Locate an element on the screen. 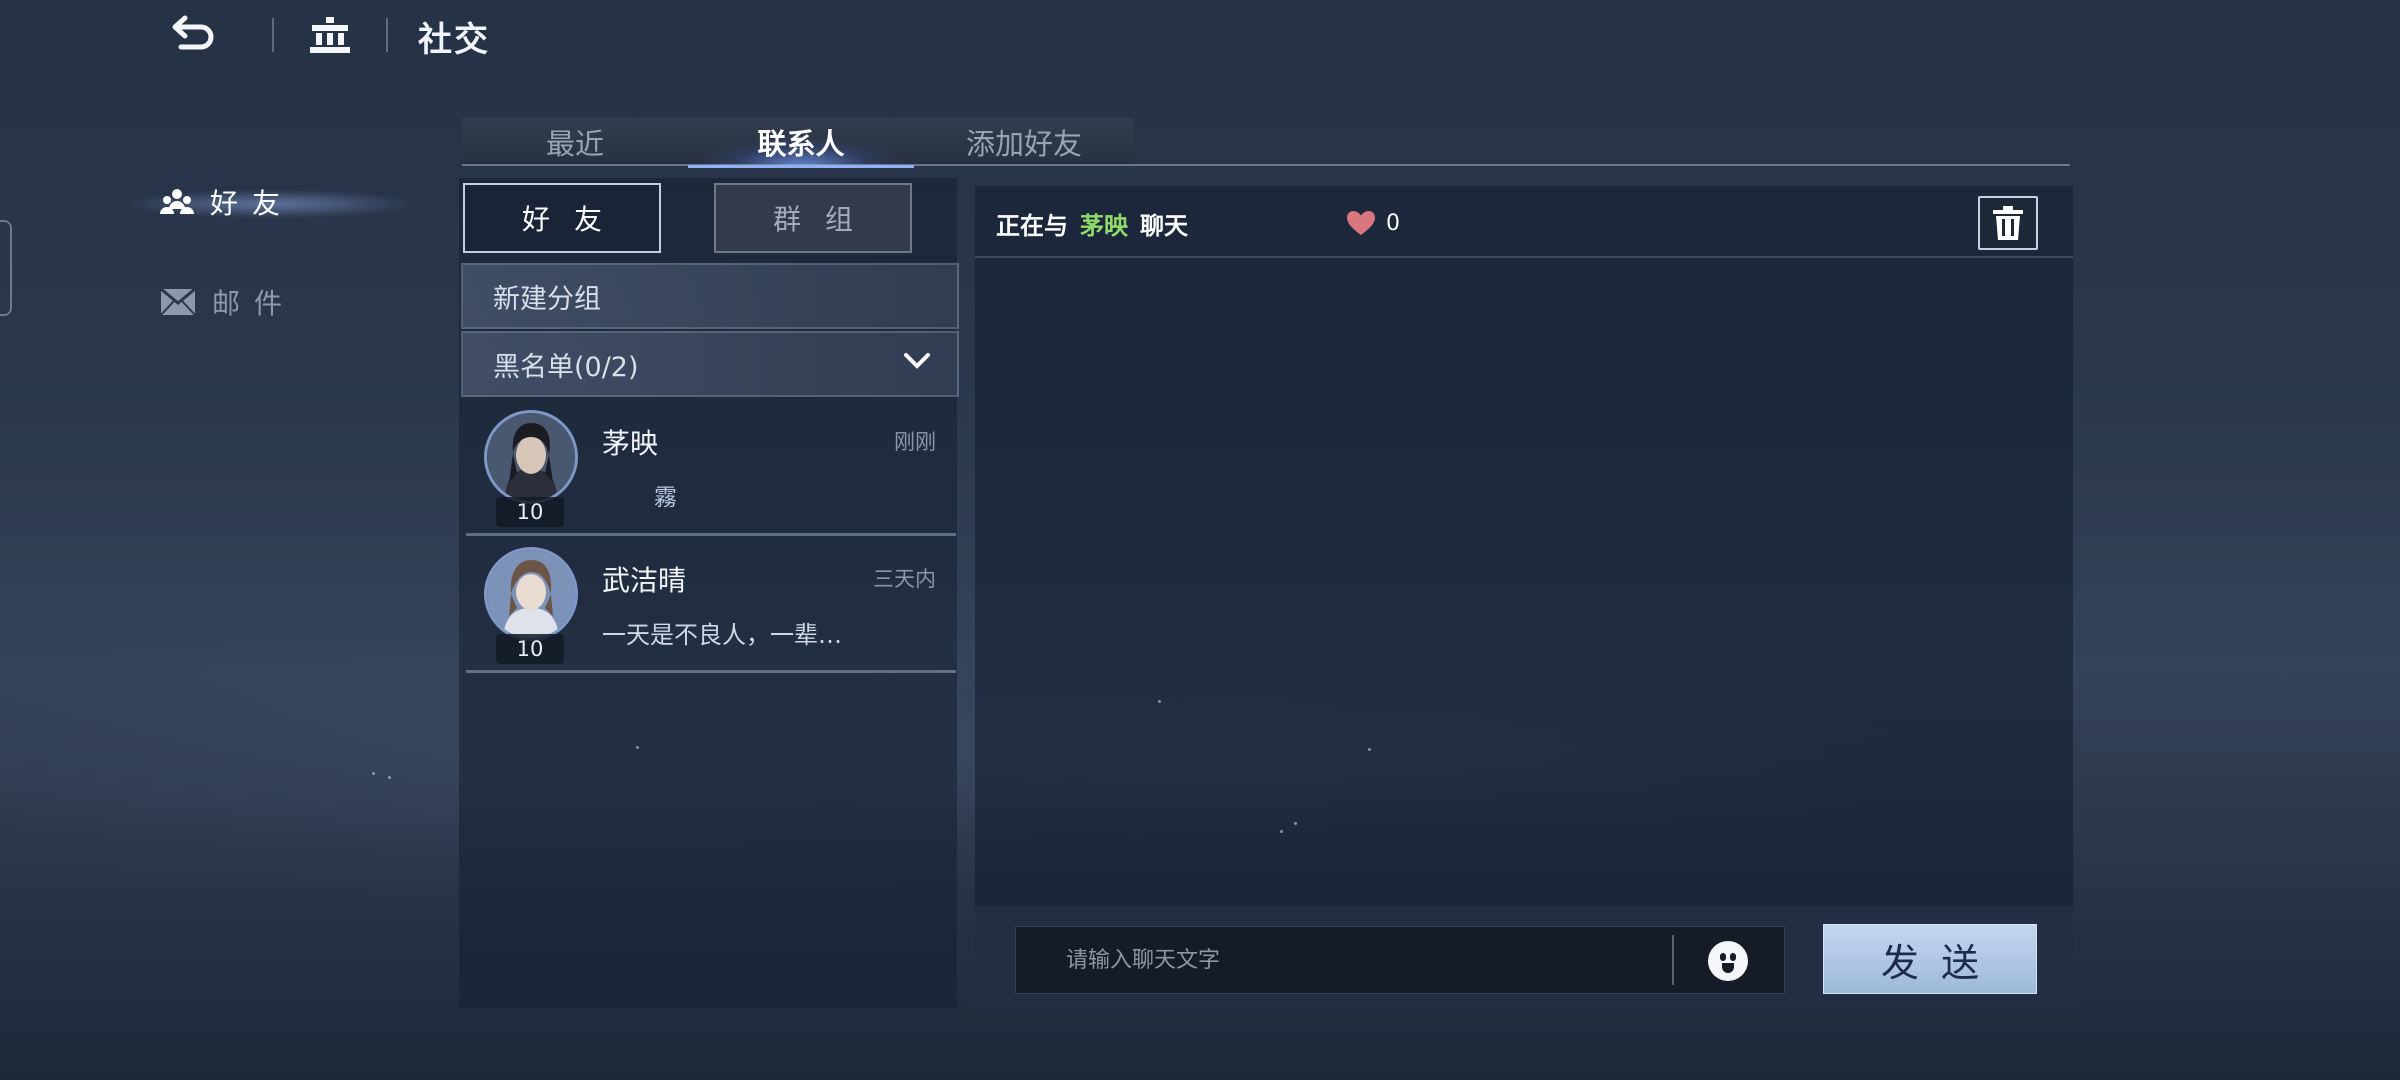 This screenshot has width=2400, height=1080. contact-time: 三天内 is located at coordinates (904, 579).